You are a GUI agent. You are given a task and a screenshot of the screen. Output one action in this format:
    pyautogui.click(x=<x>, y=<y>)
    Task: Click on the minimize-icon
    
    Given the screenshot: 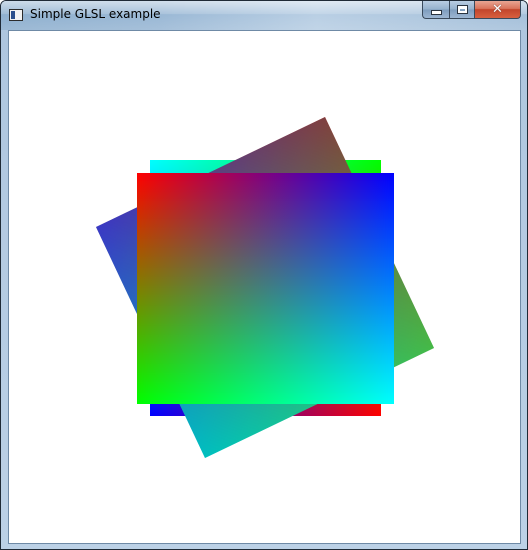 What is the action you would take?
    pyautogui.click(x=436, y=12)
    